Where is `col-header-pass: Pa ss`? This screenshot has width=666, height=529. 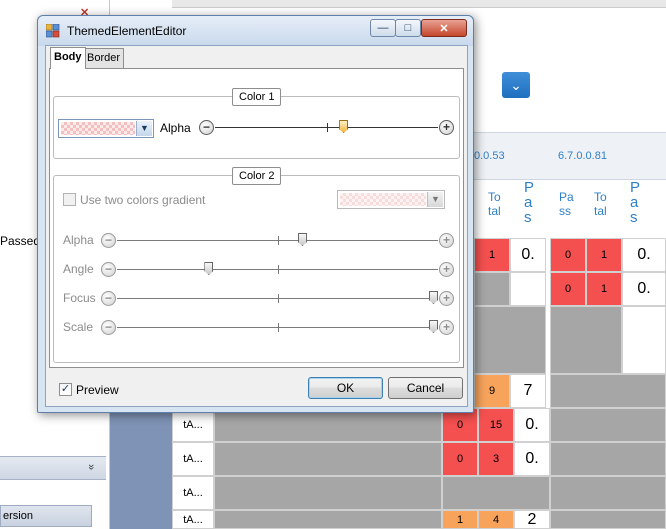 col-header-pass: Pa ss is located at coordinates (566, 204).